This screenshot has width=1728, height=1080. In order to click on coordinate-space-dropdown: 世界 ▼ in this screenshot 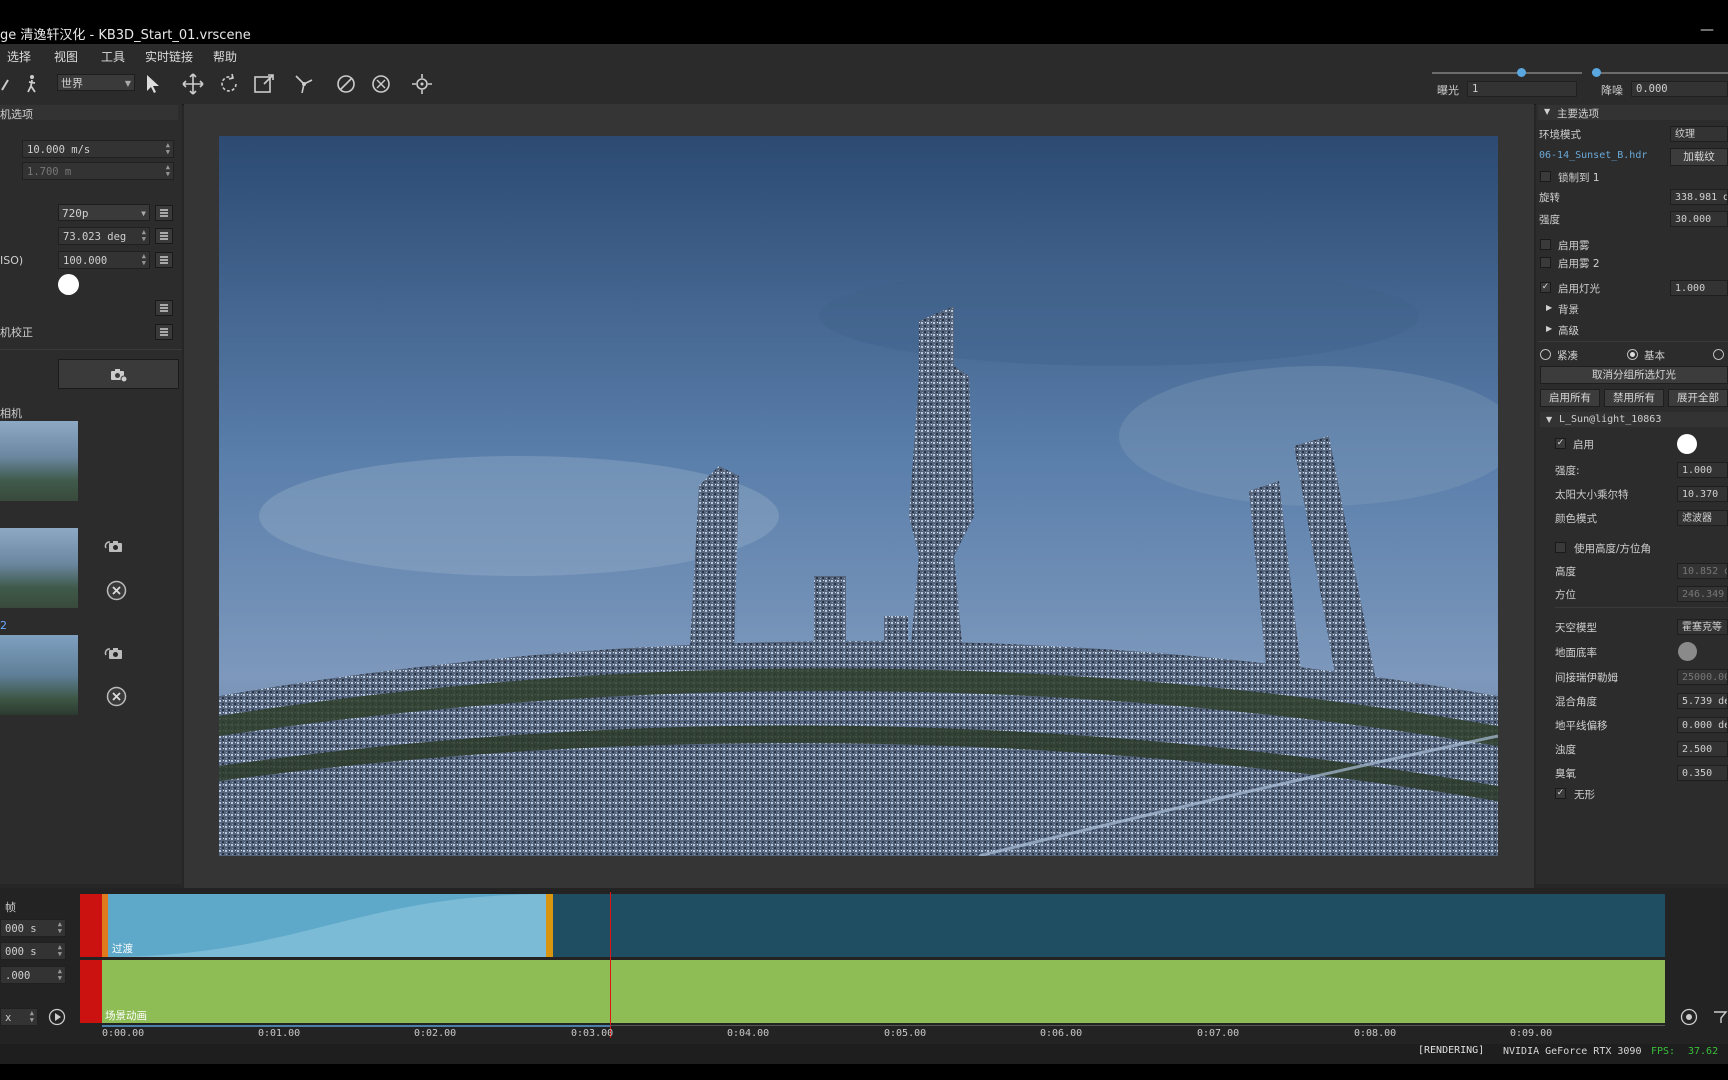, I will do `click(96, 82)`.